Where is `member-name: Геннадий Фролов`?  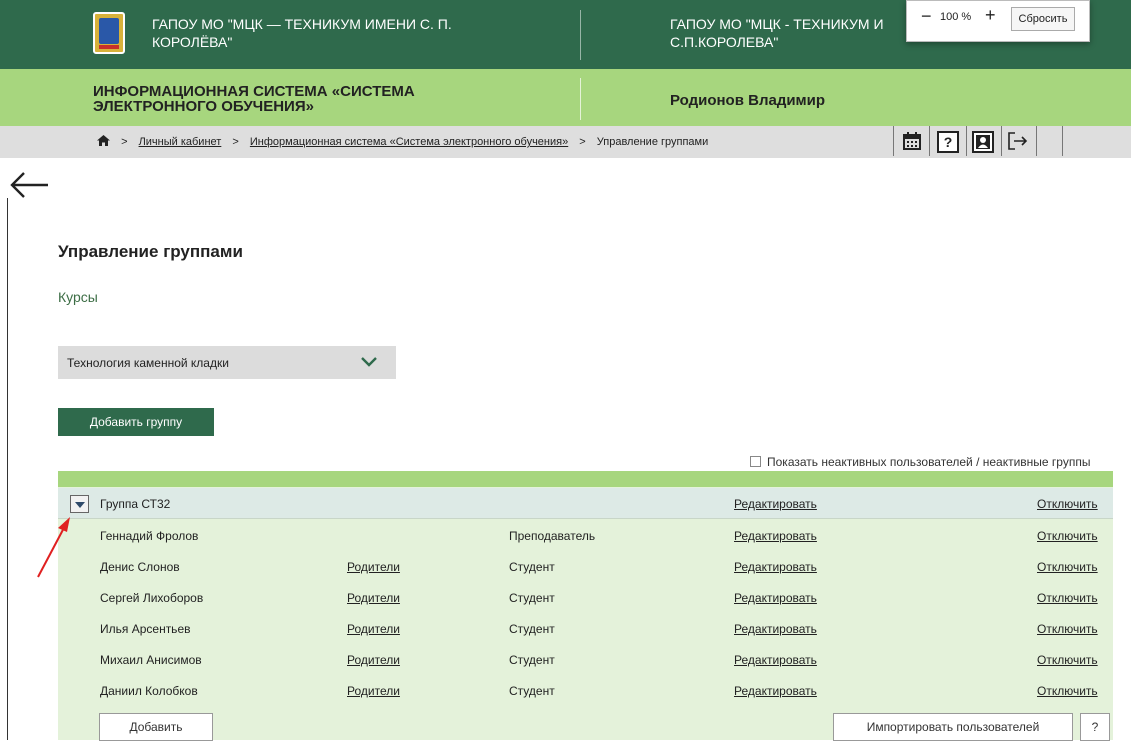 member-name: Геннадий Фролов is located at coordinates (149, 536).